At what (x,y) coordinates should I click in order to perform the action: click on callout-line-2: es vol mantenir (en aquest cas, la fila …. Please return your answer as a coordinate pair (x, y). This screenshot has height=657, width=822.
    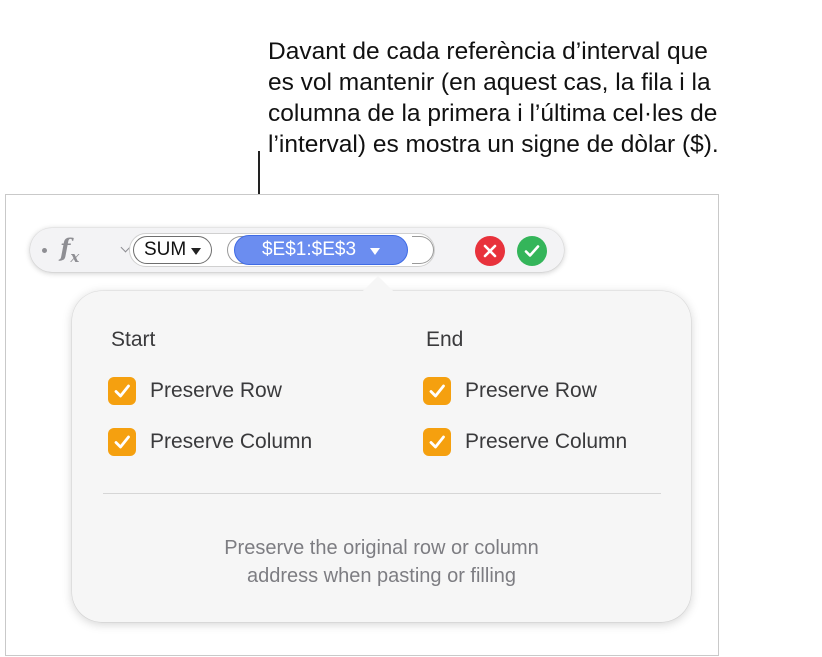
    Looking at the image, I should click on (489, 82).